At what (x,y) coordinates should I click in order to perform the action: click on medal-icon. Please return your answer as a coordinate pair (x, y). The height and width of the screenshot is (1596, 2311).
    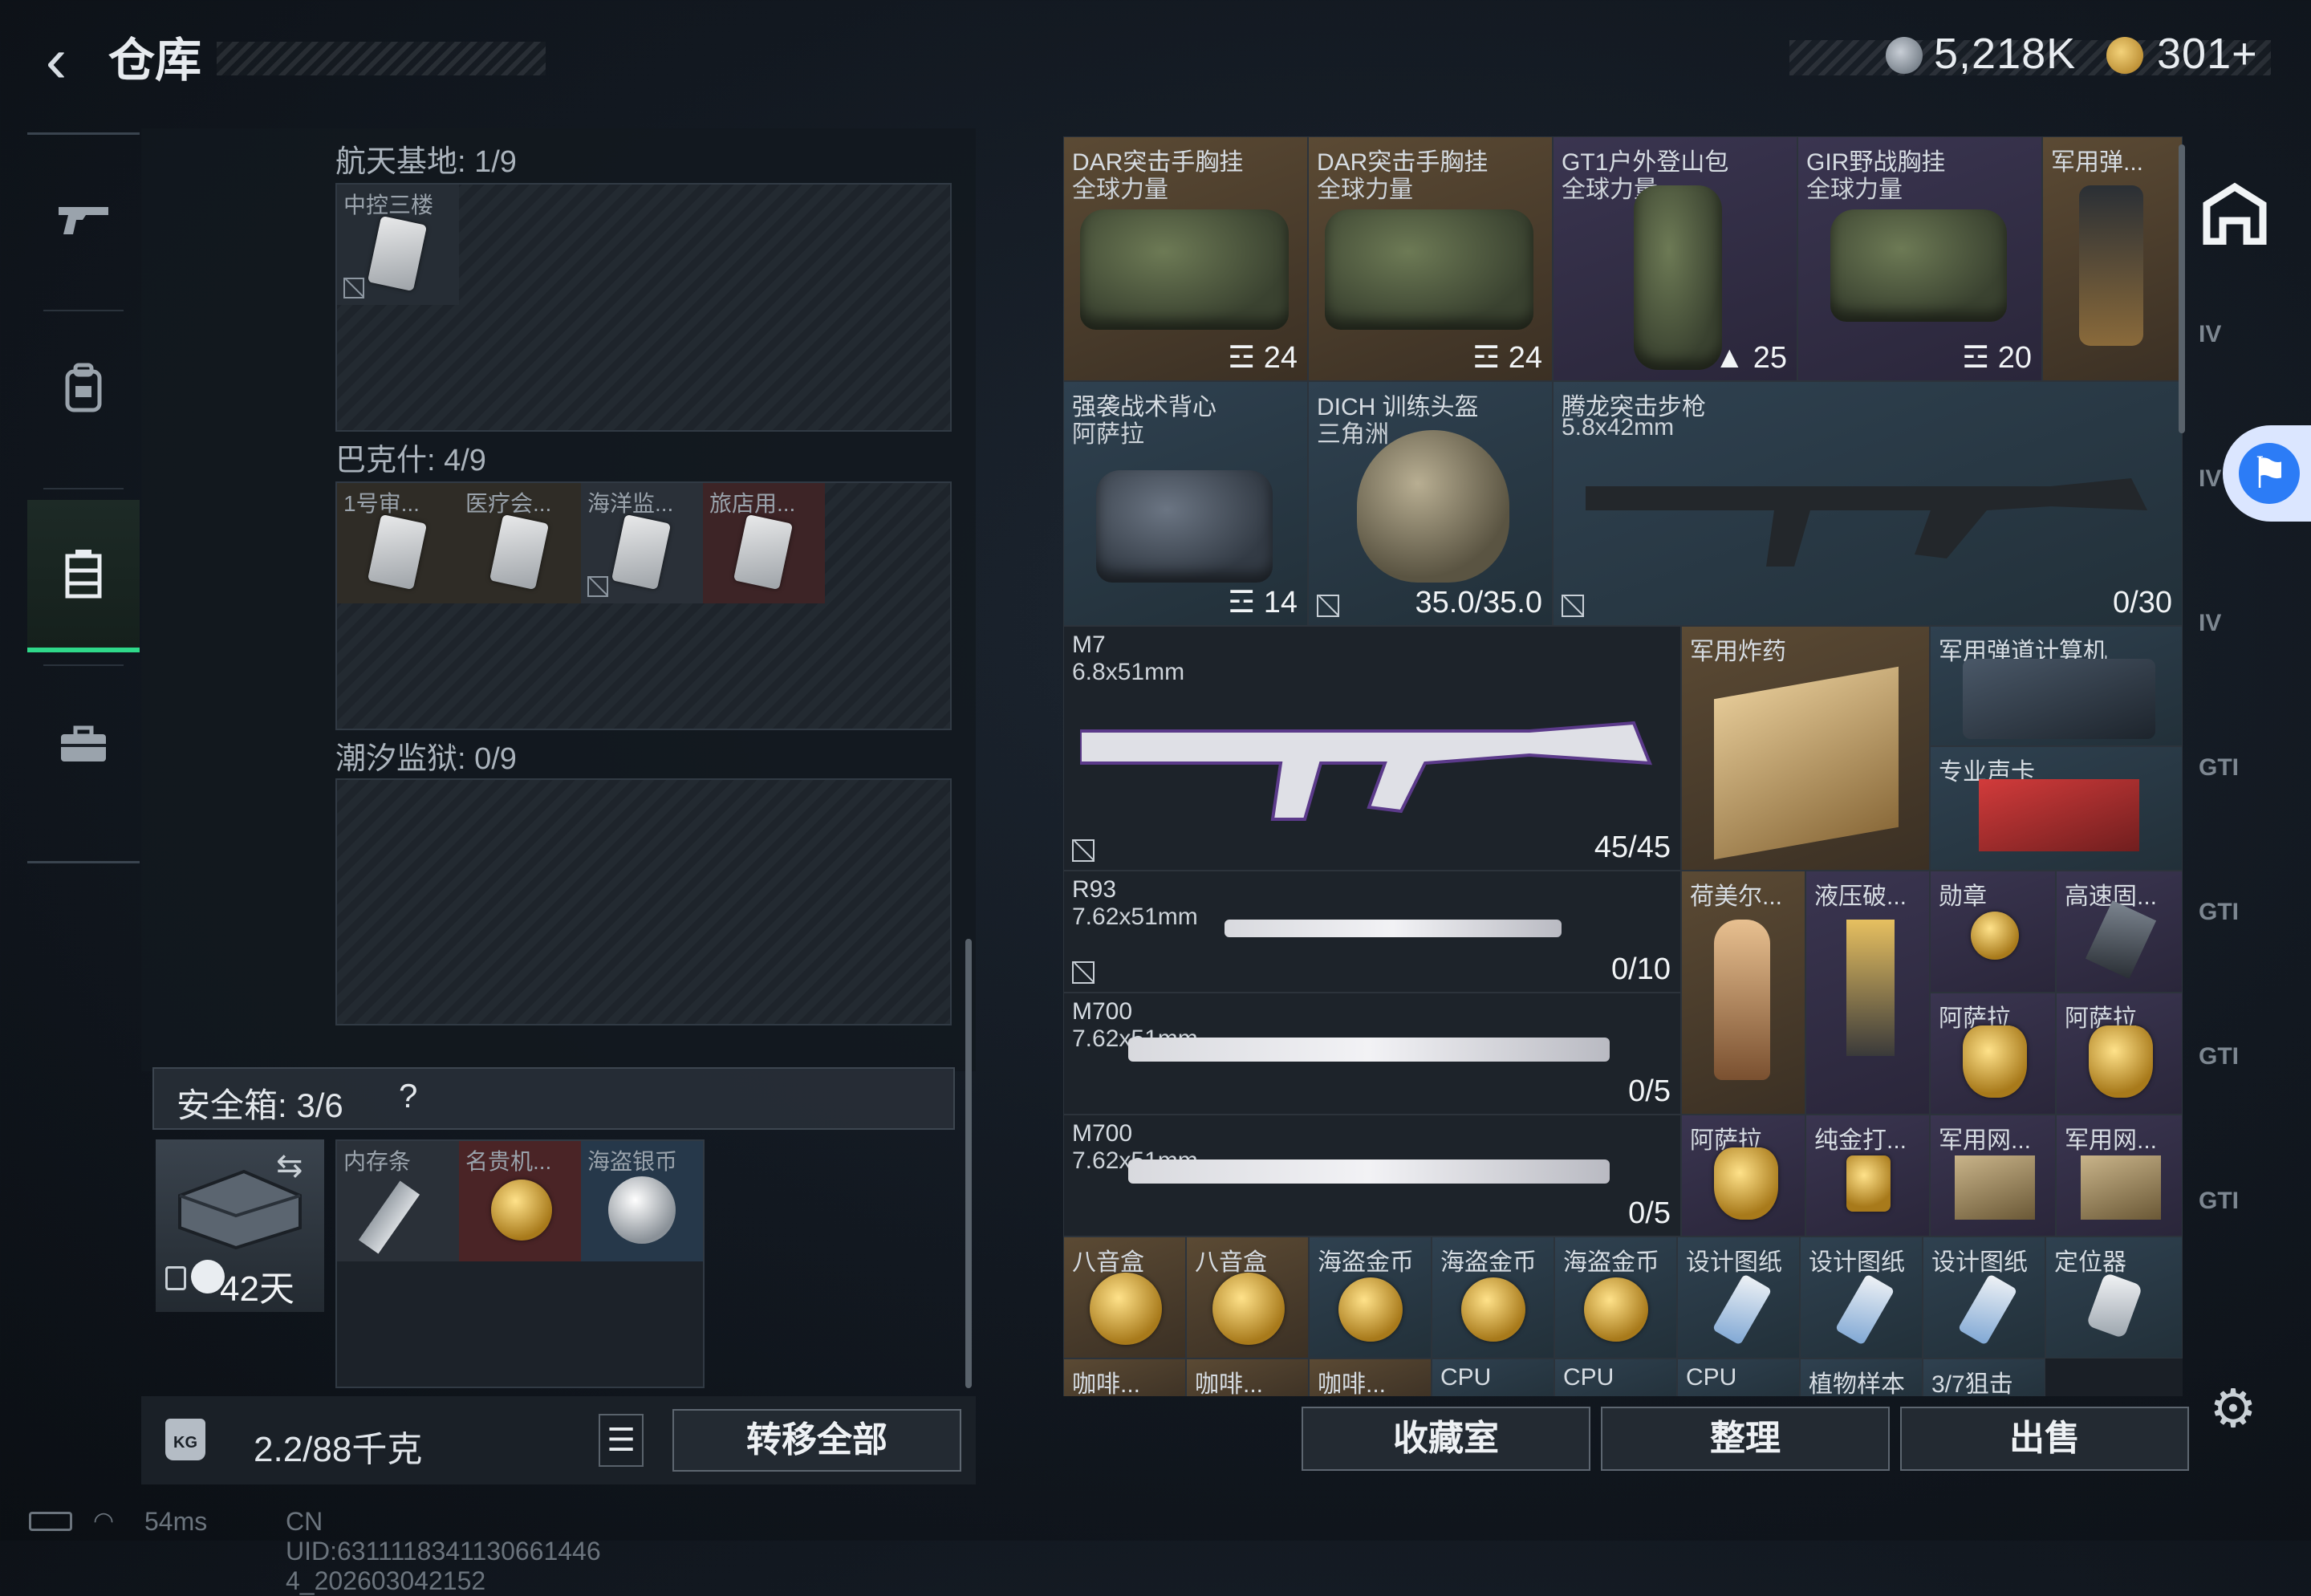
    Looking at the image, I should click on (1995, 936).